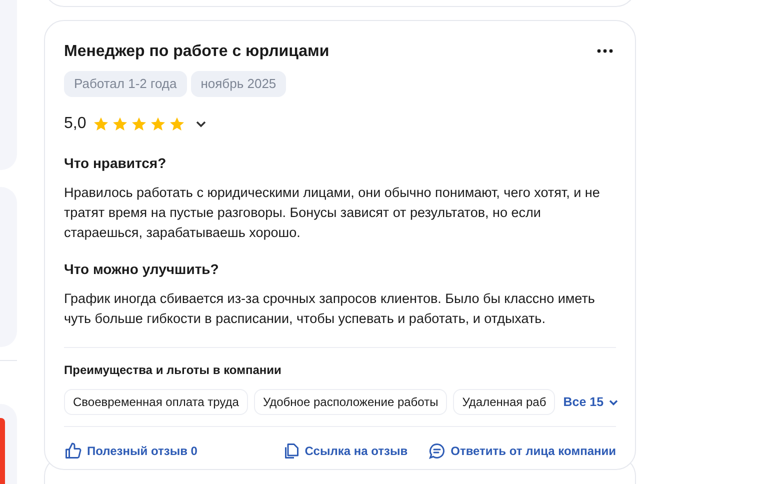 Image resolution: width=768 pixels, height=484 pixels. I want to click on tag: Работал 1-2 года, so click(125, 84).